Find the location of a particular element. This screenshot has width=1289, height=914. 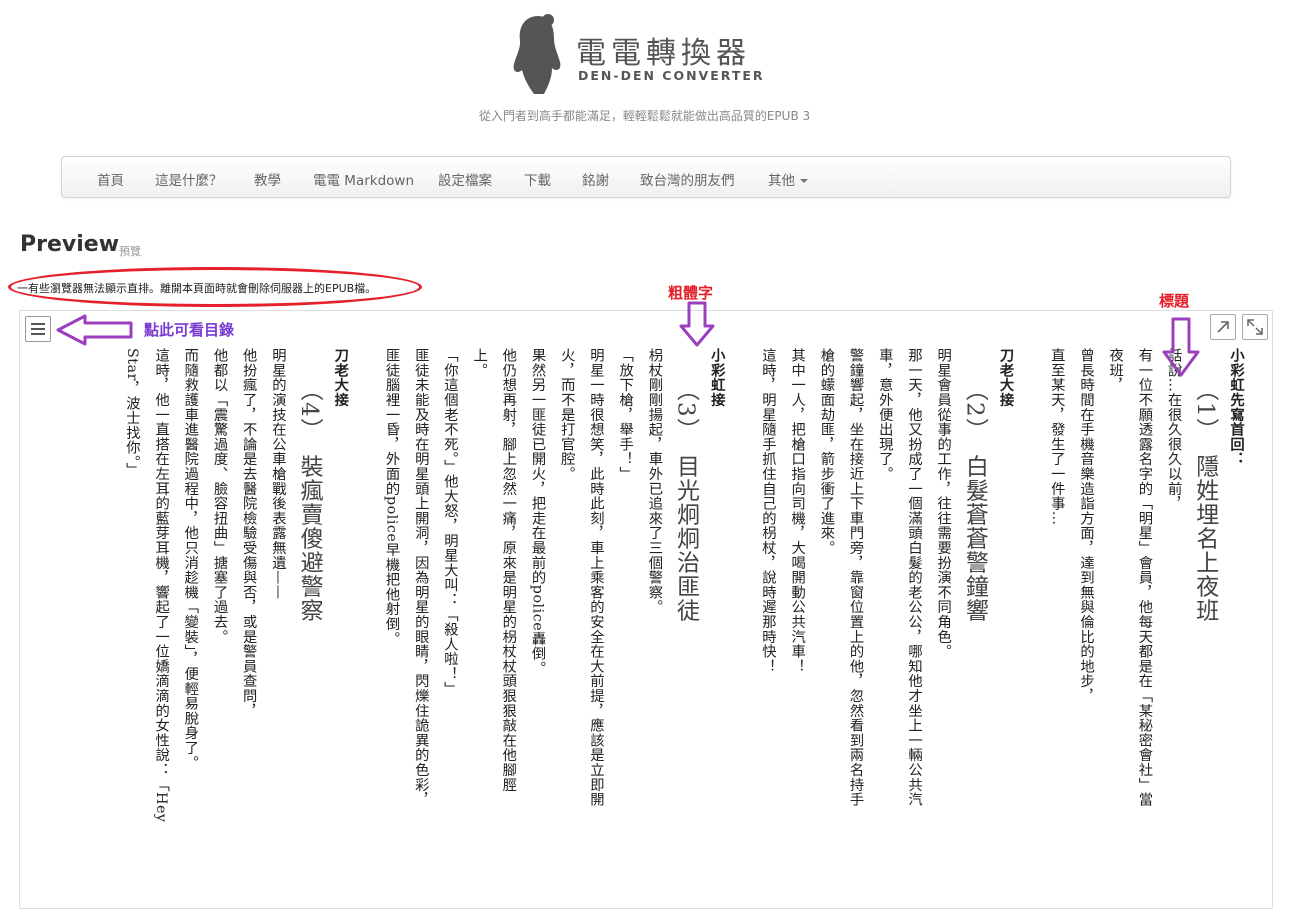

logo-title-cn: 電電轉換器 is located at coordinates (663, 53).